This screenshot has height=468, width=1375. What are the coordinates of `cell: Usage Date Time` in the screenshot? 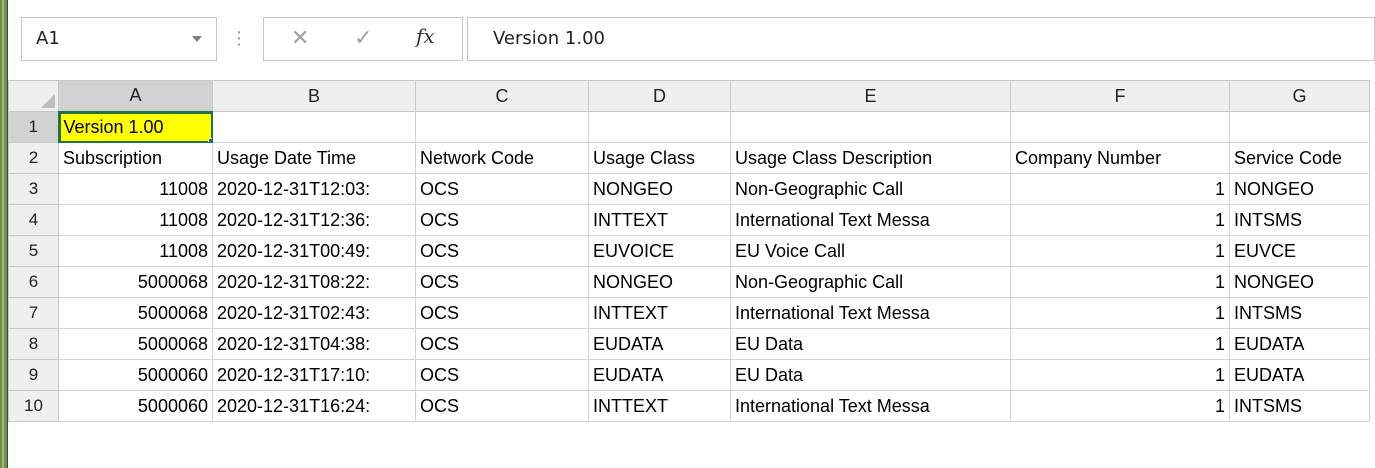 It's located at (314, 158).